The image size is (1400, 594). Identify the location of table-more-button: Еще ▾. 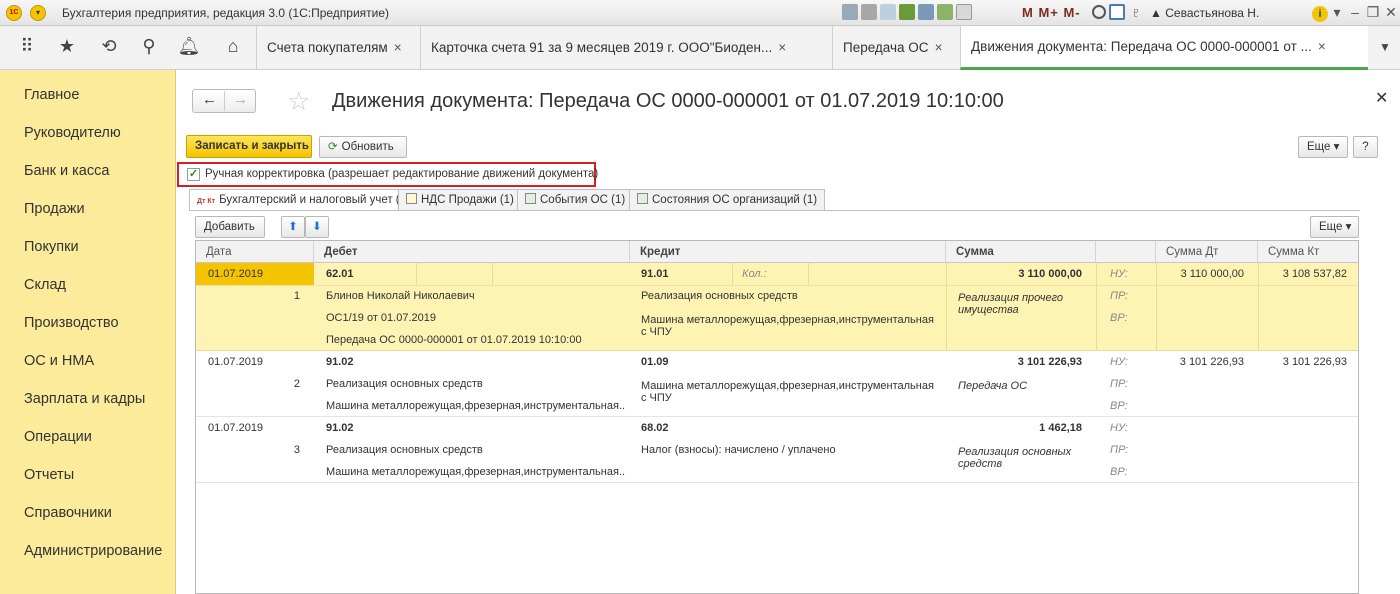
(1334, 227).